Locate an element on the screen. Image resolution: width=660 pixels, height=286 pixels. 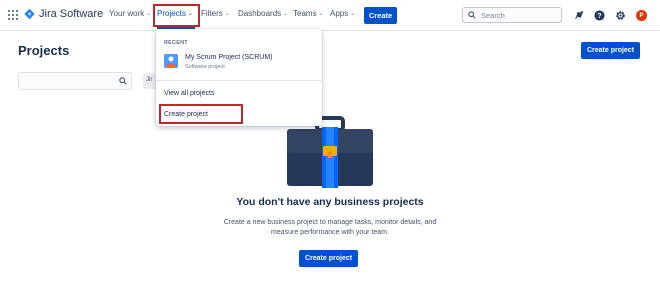
recent-project-name: My Scrum Project (SCRUM) is located at coordinates (229, 57).